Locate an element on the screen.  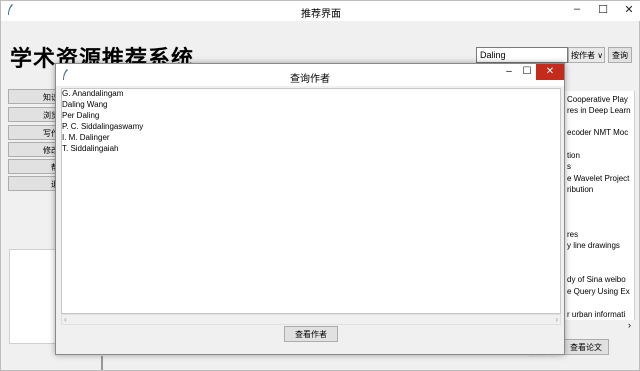
main-titlebar: 推荐界面 – ☐ ✕ is located at coordinates (320, 11).